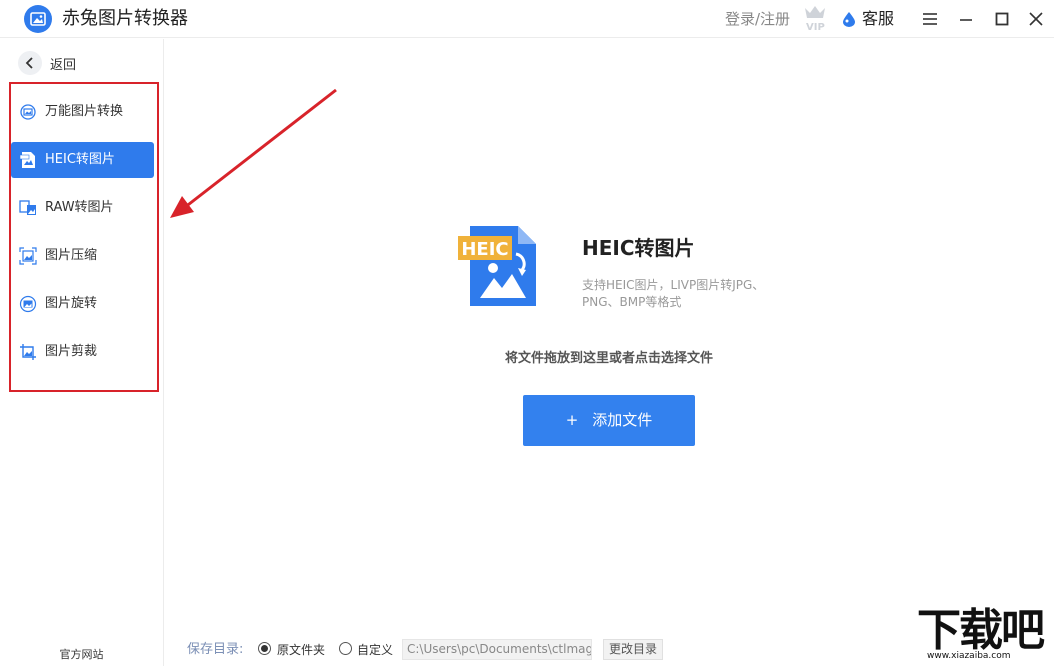  Describe the element at coordinates (125, 18) in the screenshot. I see `app-title: 赤兔图片转换器` at that location.